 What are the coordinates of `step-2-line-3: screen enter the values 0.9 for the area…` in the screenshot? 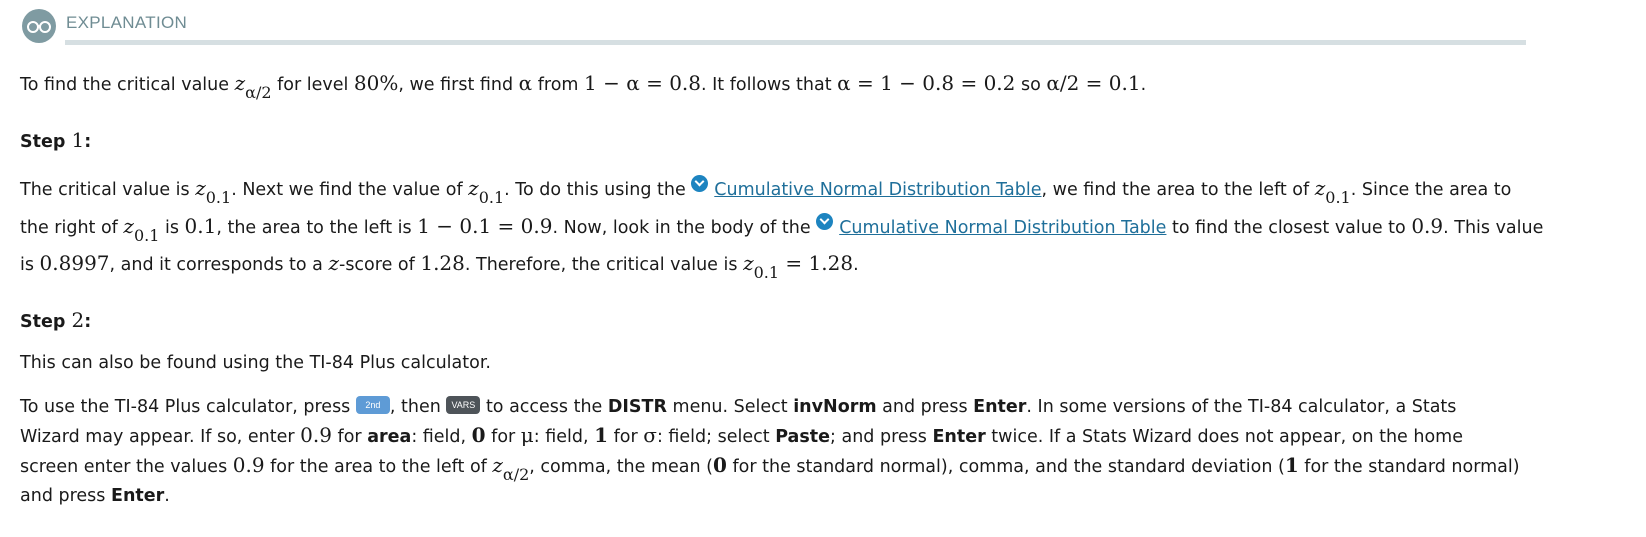 It's located at (770, 468).